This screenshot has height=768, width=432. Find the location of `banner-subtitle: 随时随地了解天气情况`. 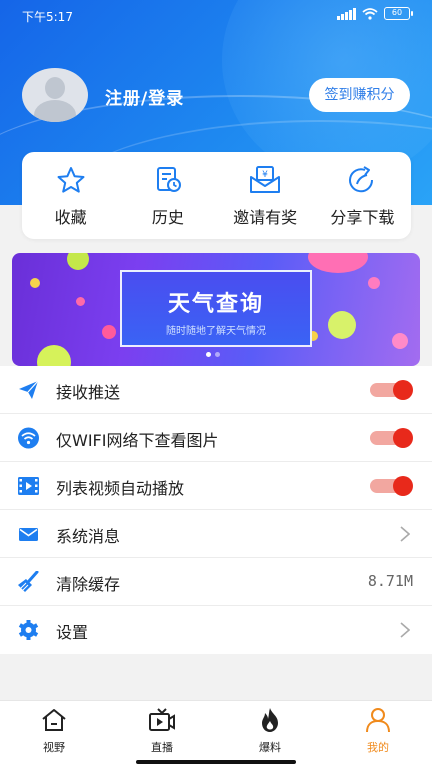

banner-subtitle: 随时随地了解天气情况 is located at coordinates (216, 331).